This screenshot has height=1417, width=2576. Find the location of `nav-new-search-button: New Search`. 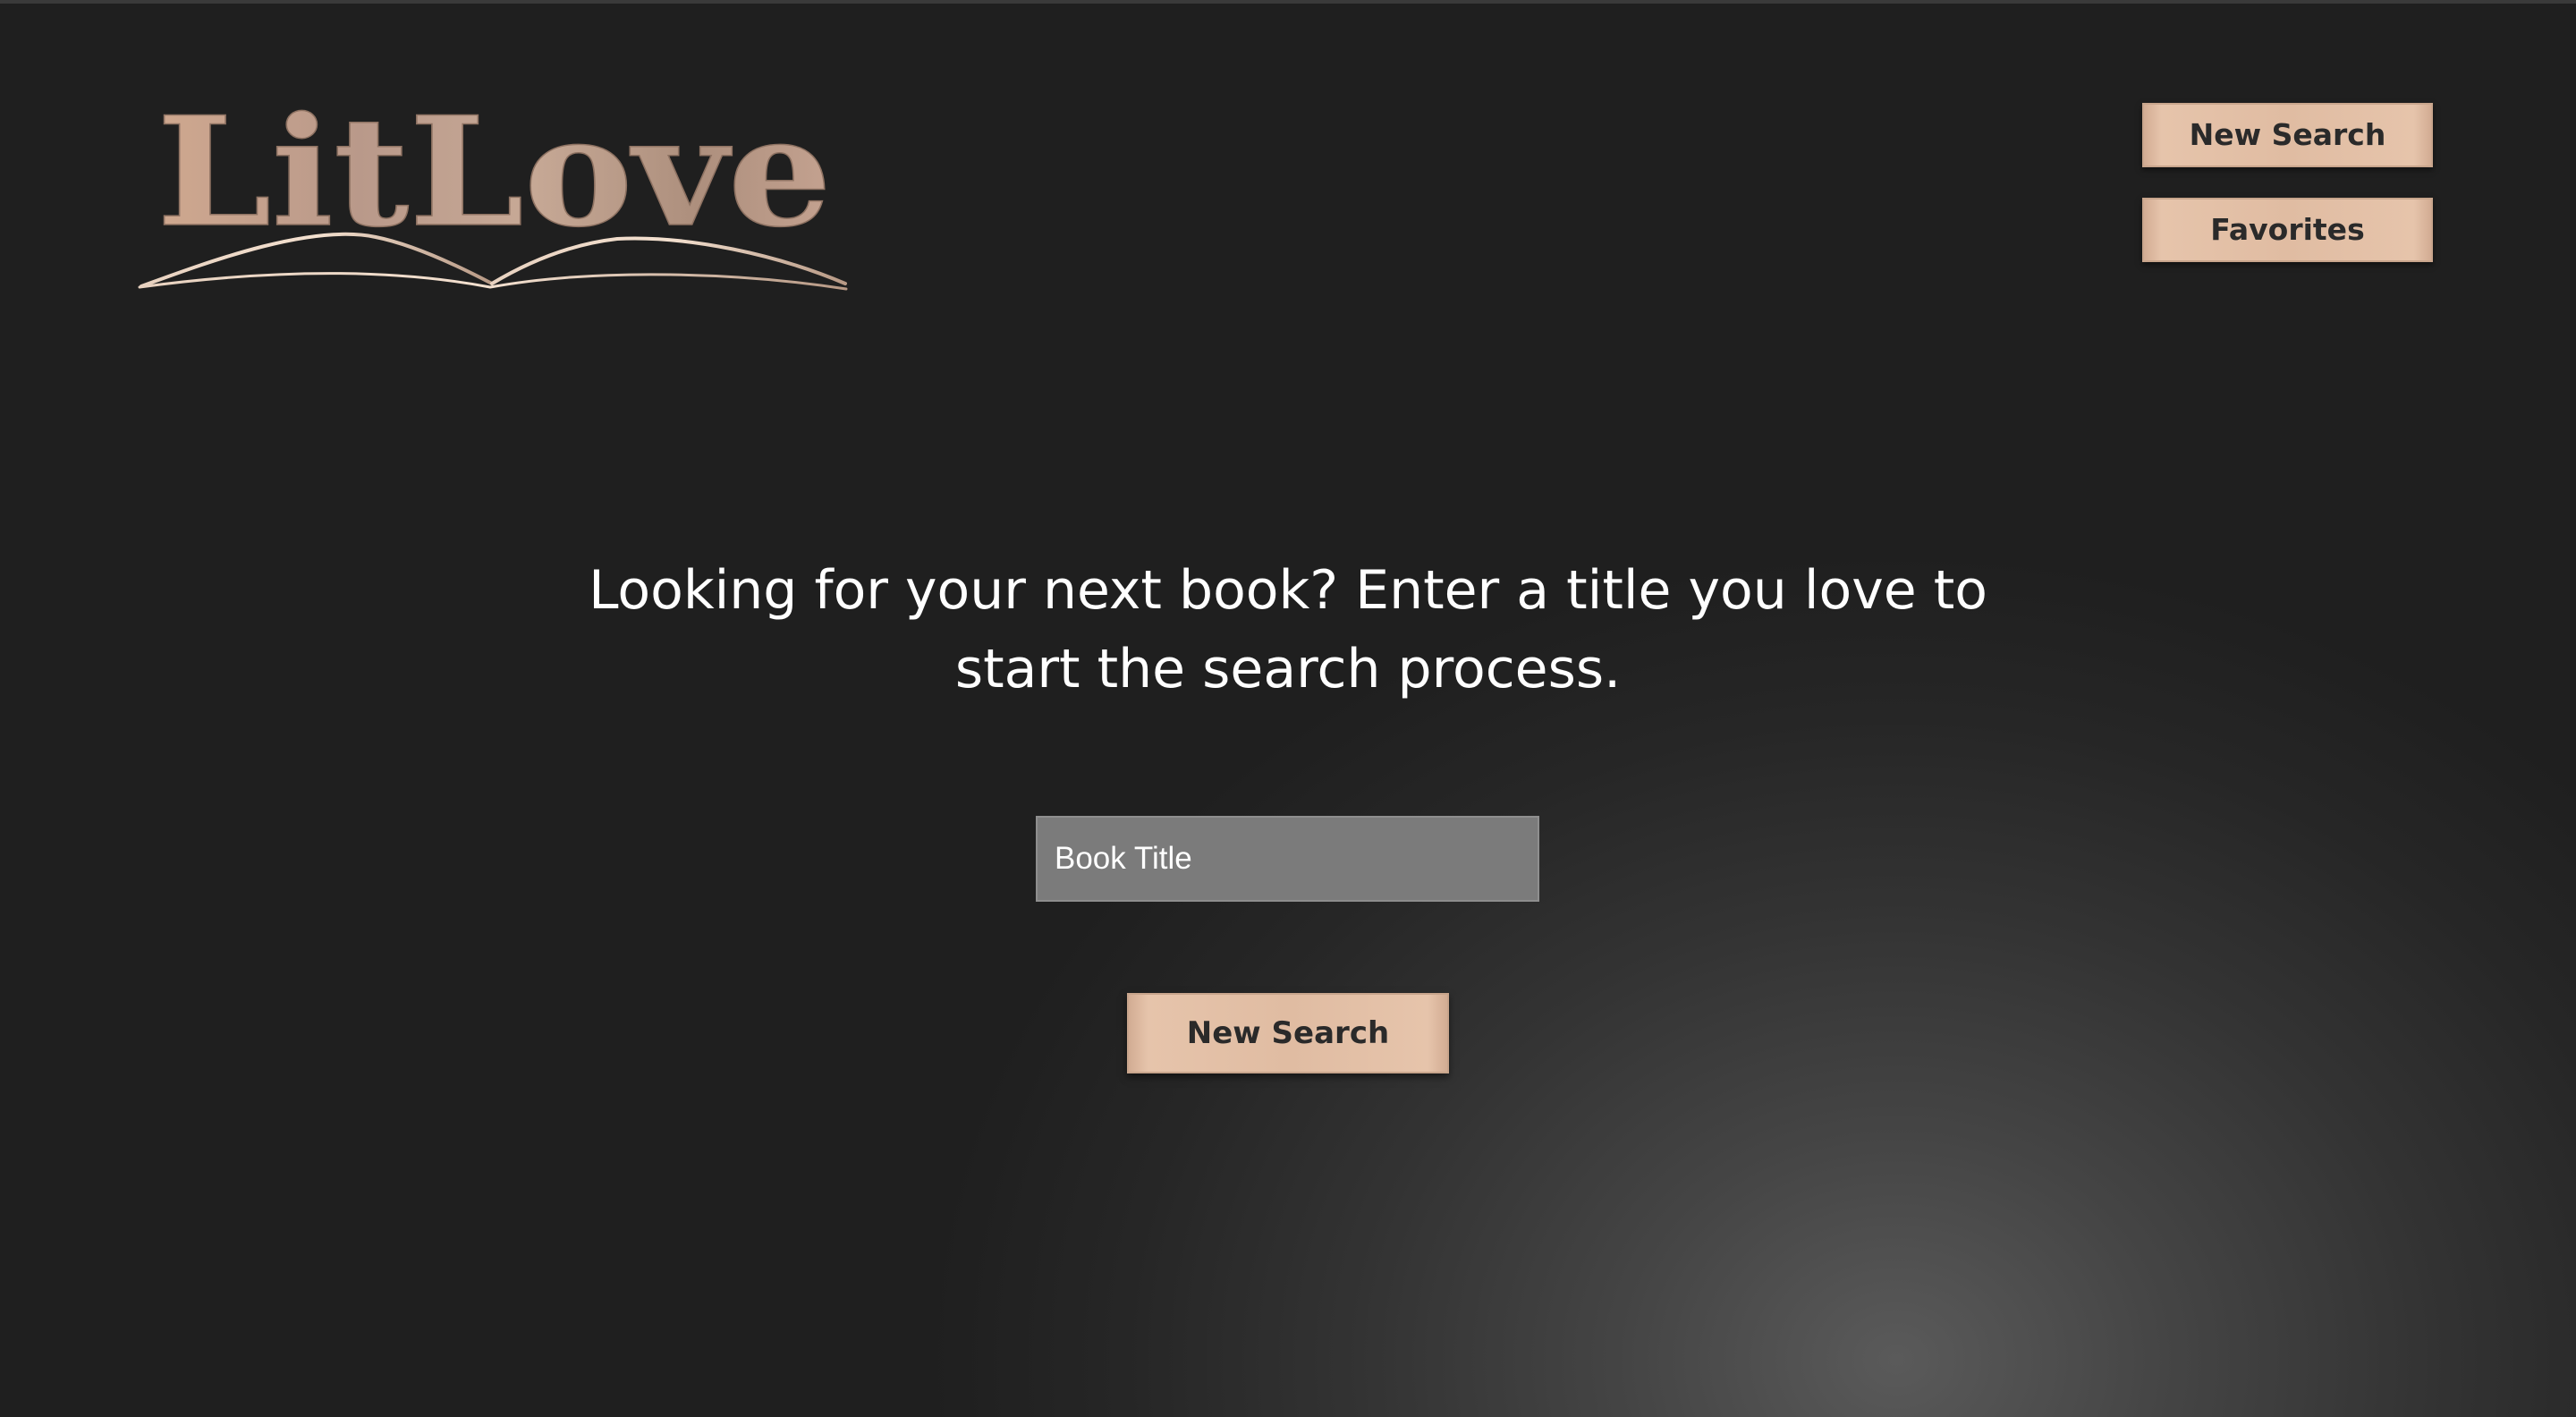

nav-new-search-button: New Search is located at coordinates (2287, 135).